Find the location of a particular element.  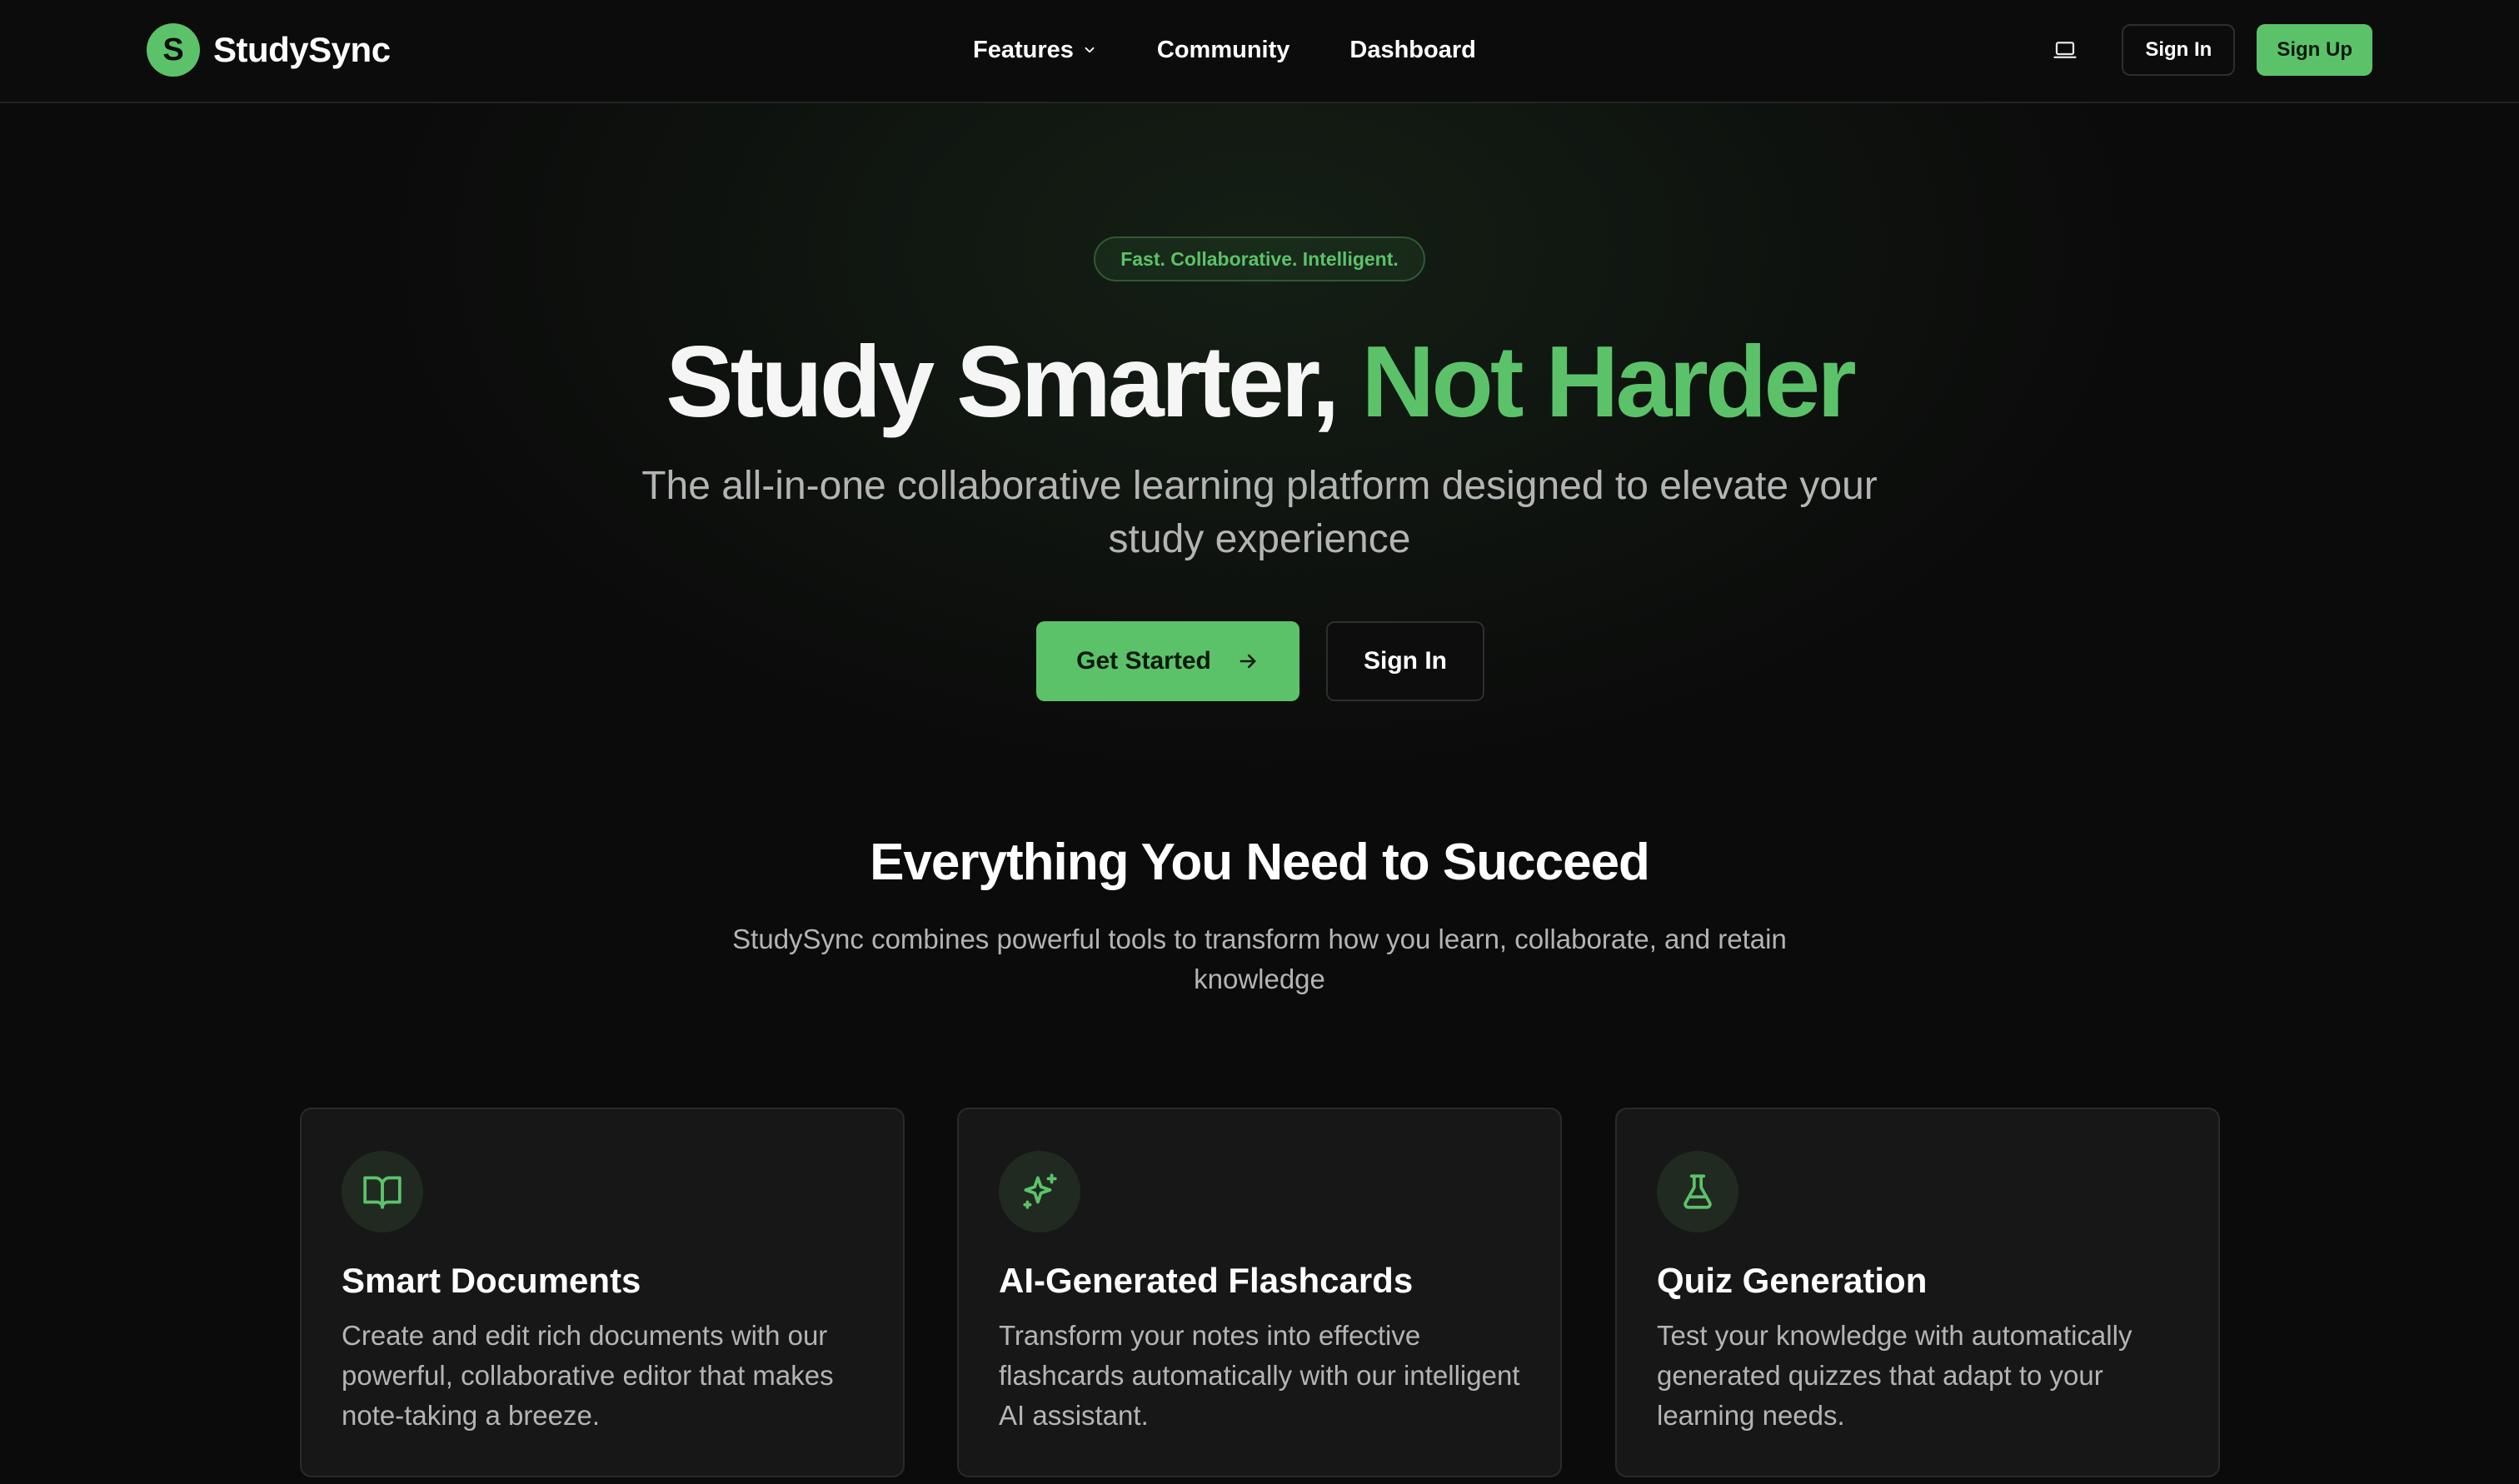

nav-features-label: Features is located at coordinates (1023, 49).